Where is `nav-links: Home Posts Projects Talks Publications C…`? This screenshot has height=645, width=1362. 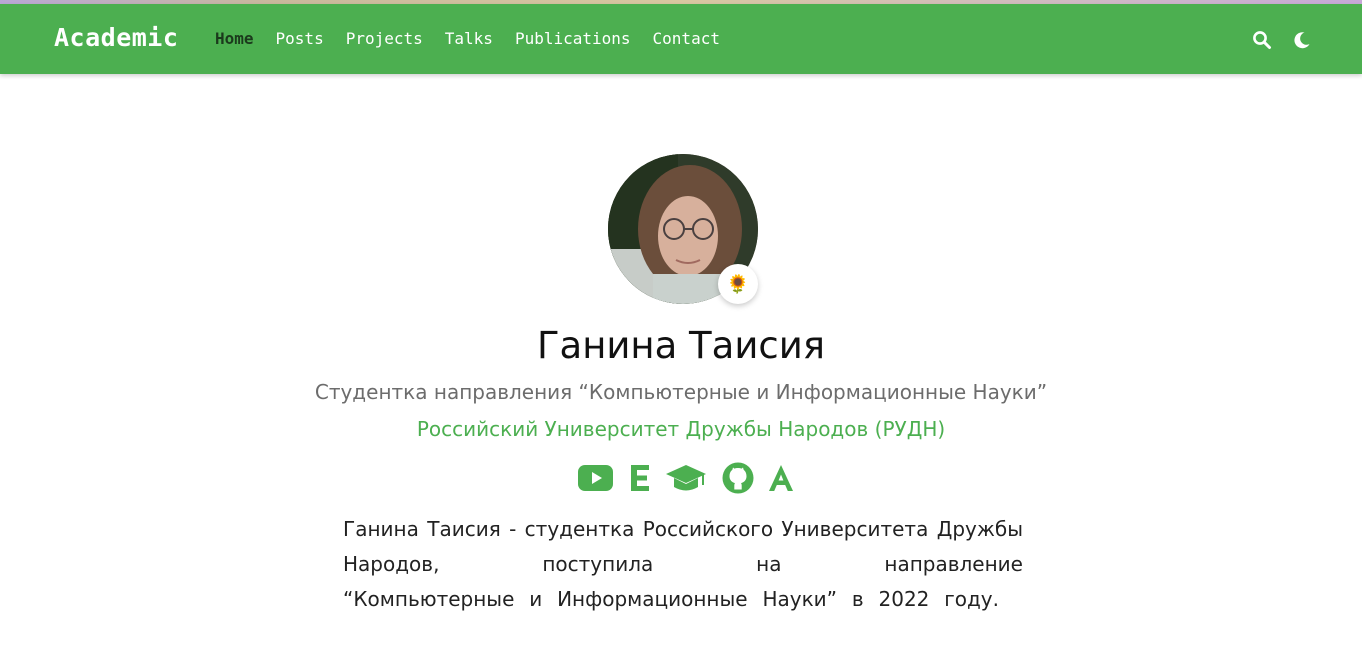
nav-links: Home Posts Projects Talks Publications C… is located at coordinates (478, 38).